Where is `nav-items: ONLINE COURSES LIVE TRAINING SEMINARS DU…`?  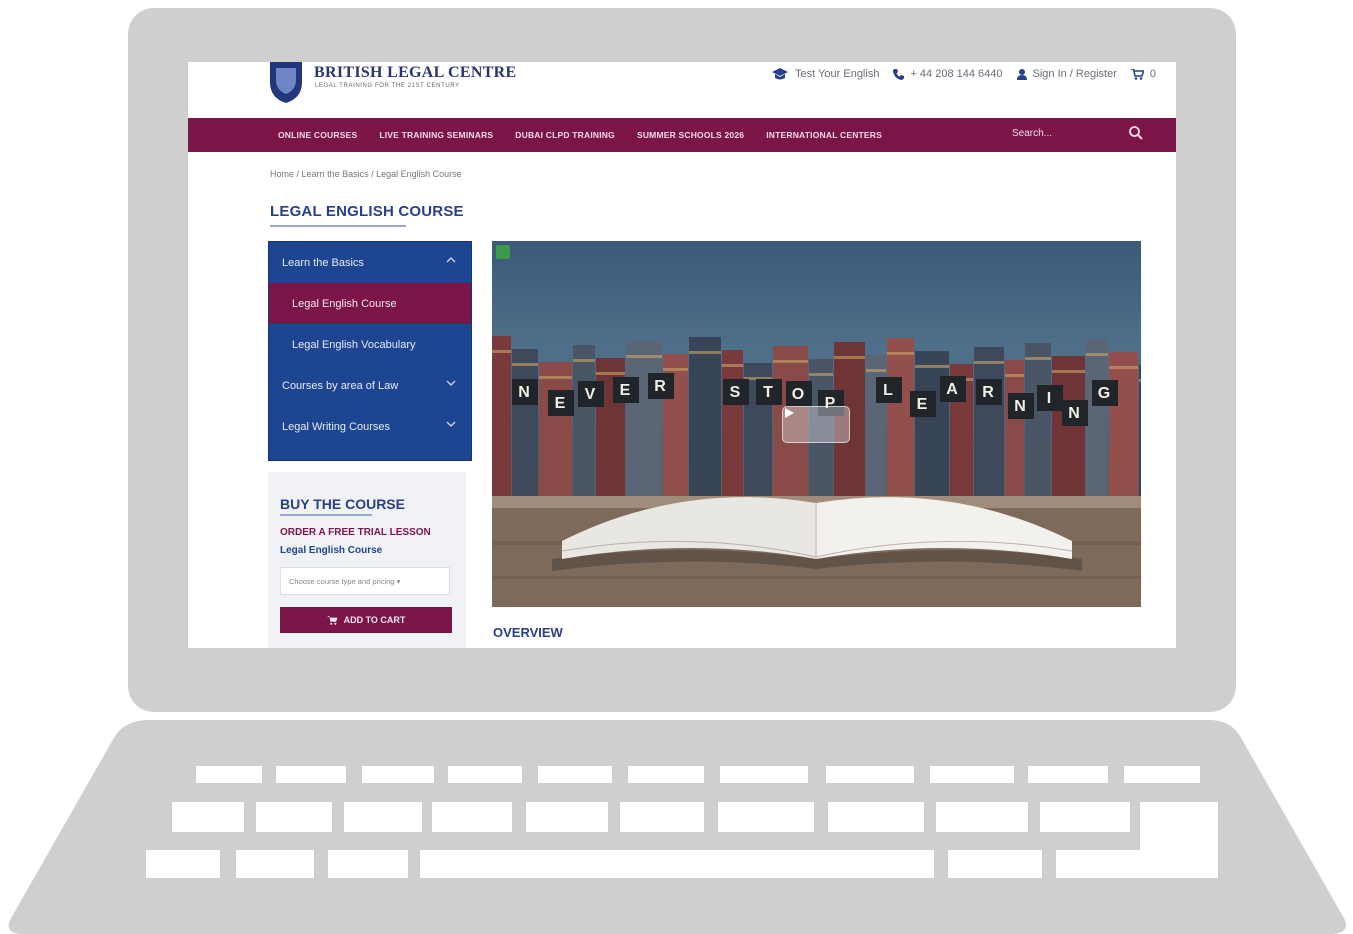
nav-items: ONLINE COURSES LIVE TRAINING SEMINARS DU… is located at coordinates (580, 135).